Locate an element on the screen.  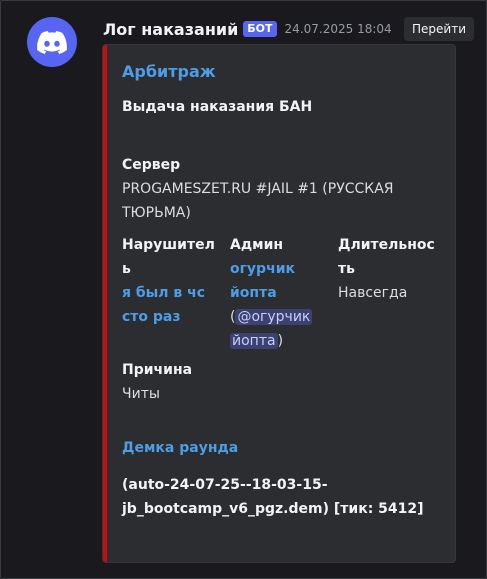
field-offender-name-line2: ь is located at coordinates (126, 269).